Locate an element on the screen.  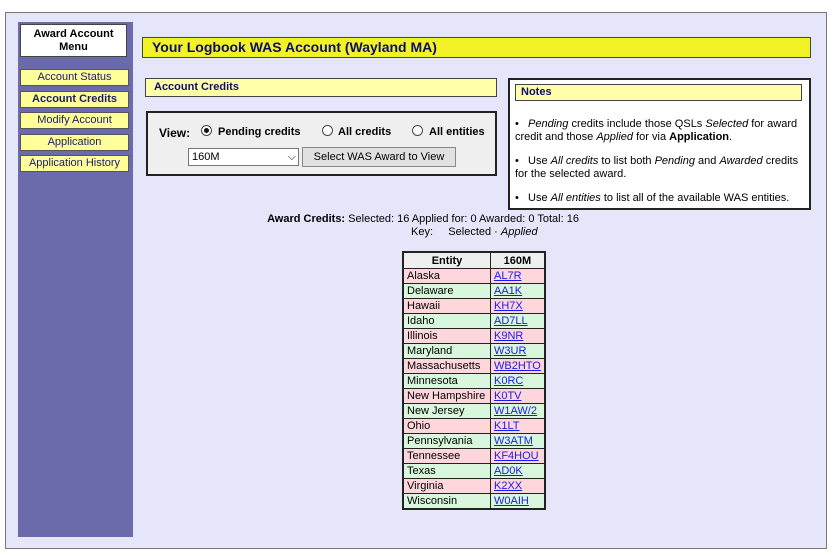
table-row: Virginia K2XX is located at coordinates (474, 486).